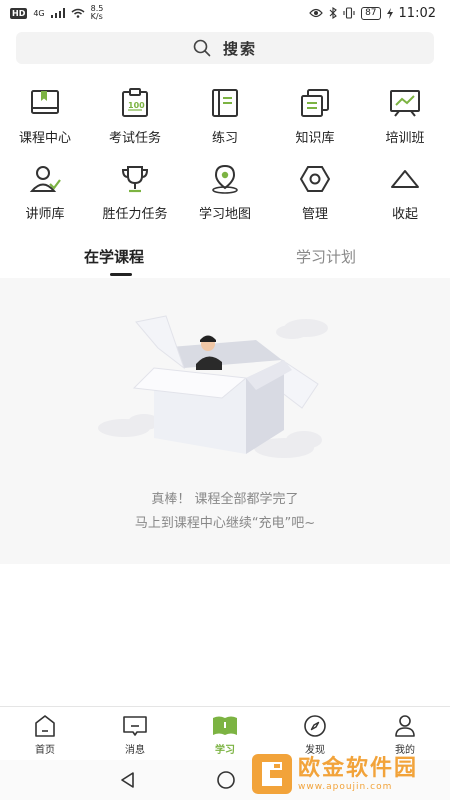 The height and width of the screenshot is (800, 450). What do you see at coordinates (315, 103) in the screenshot?
I see `knowledge-docs-icon` at bounding box center [315, 103].